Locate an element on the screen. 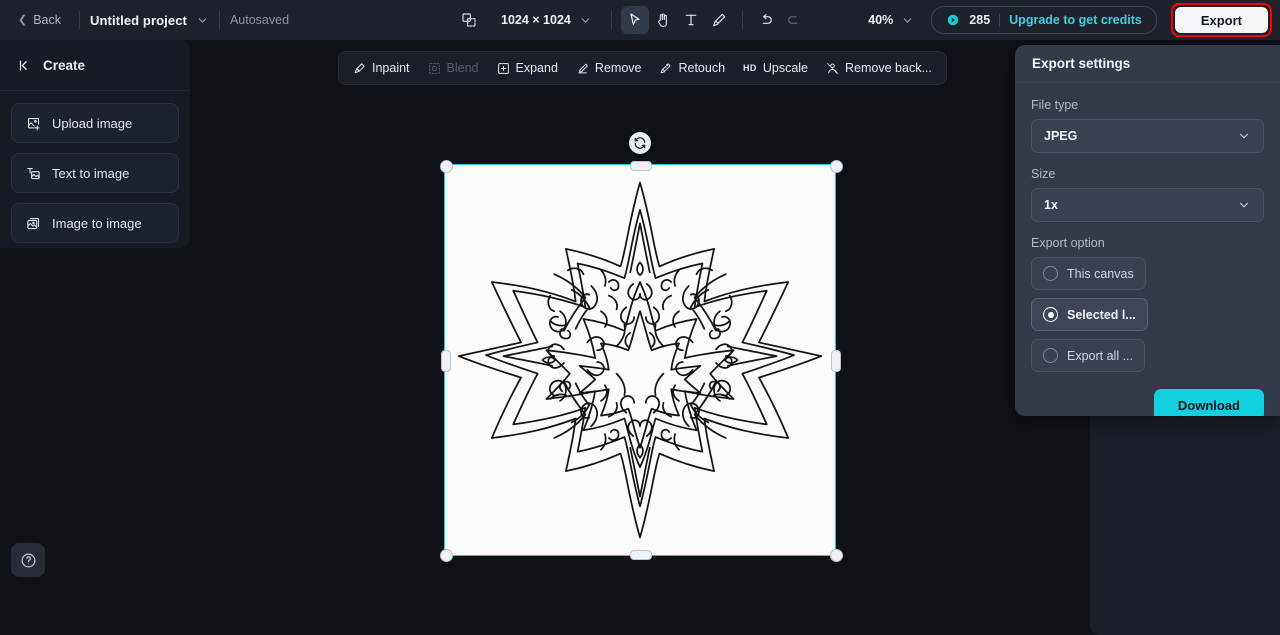 This screenshot has height=635, width=1280. hand-tool-button is located at coordinates (663, 20).